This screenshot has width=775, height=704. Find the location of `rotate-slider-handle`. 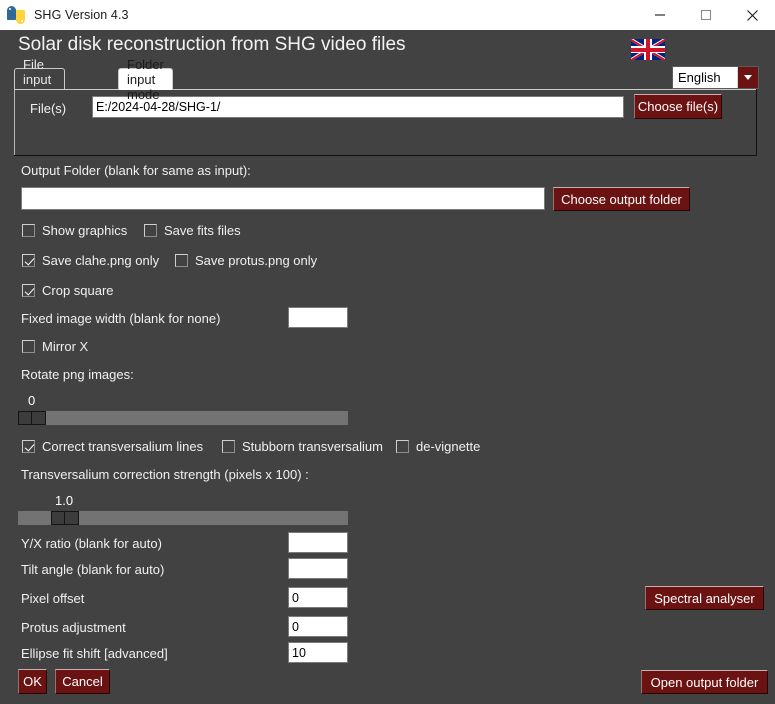

rotate-slider-handle is located at coordinates (32, 418).